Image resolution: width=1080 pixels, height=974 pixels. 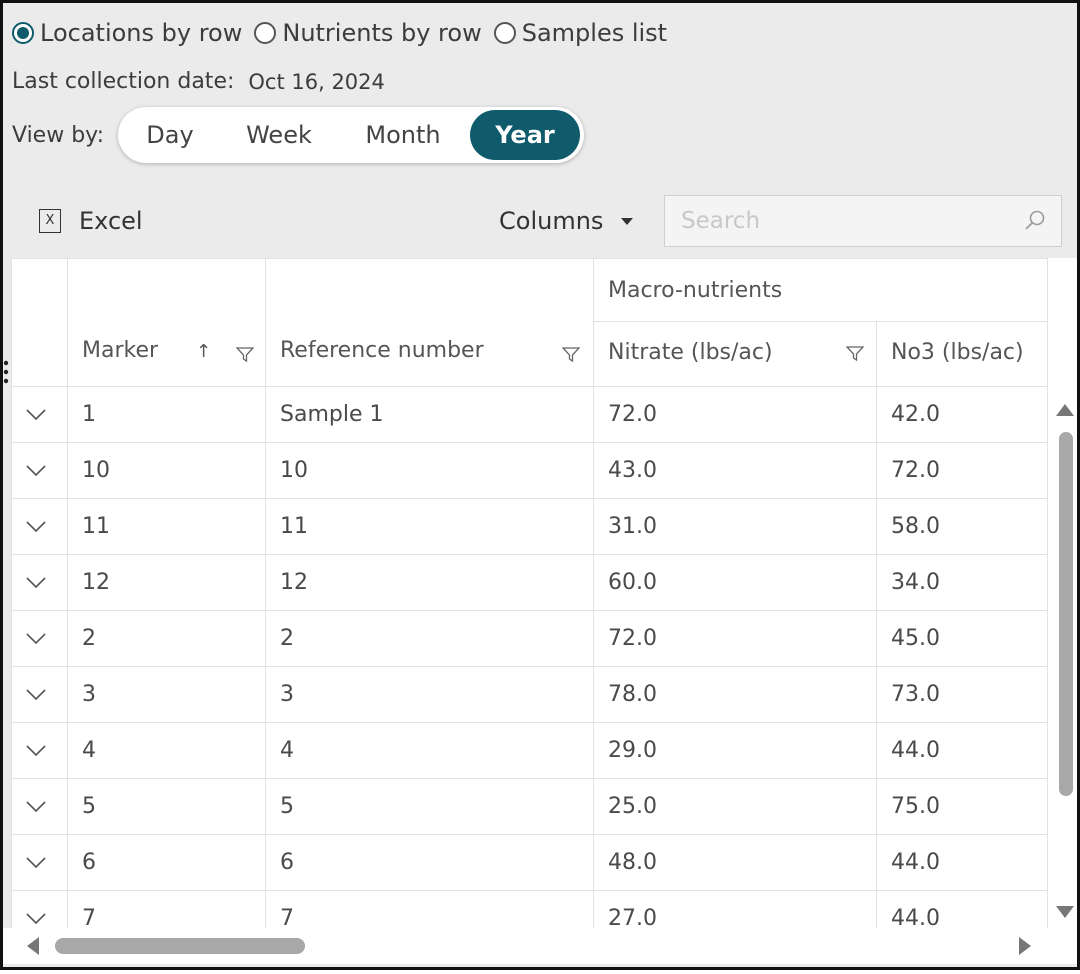 I want to click on view-by-label: View by:, so click(x=58, y=135).